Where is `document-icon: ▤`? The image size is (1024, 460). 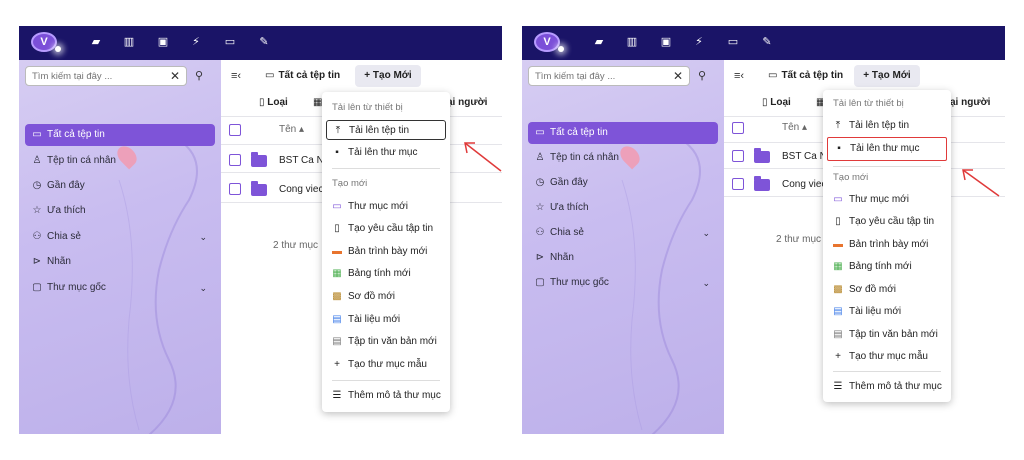
document-icon: ▤ is located at coordinates (337, 319).